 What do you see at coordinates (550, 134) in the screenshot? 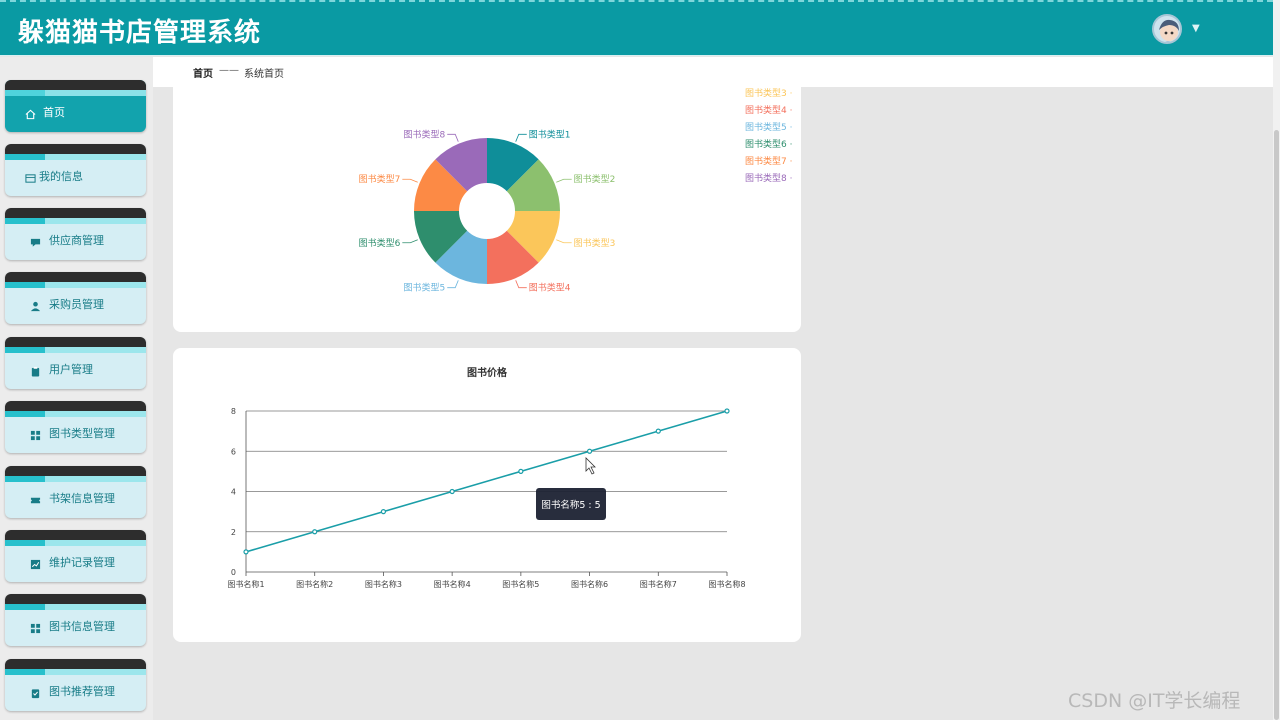
I see `pie-slice-label: 图书类型1` at bounding box center [550, 134].